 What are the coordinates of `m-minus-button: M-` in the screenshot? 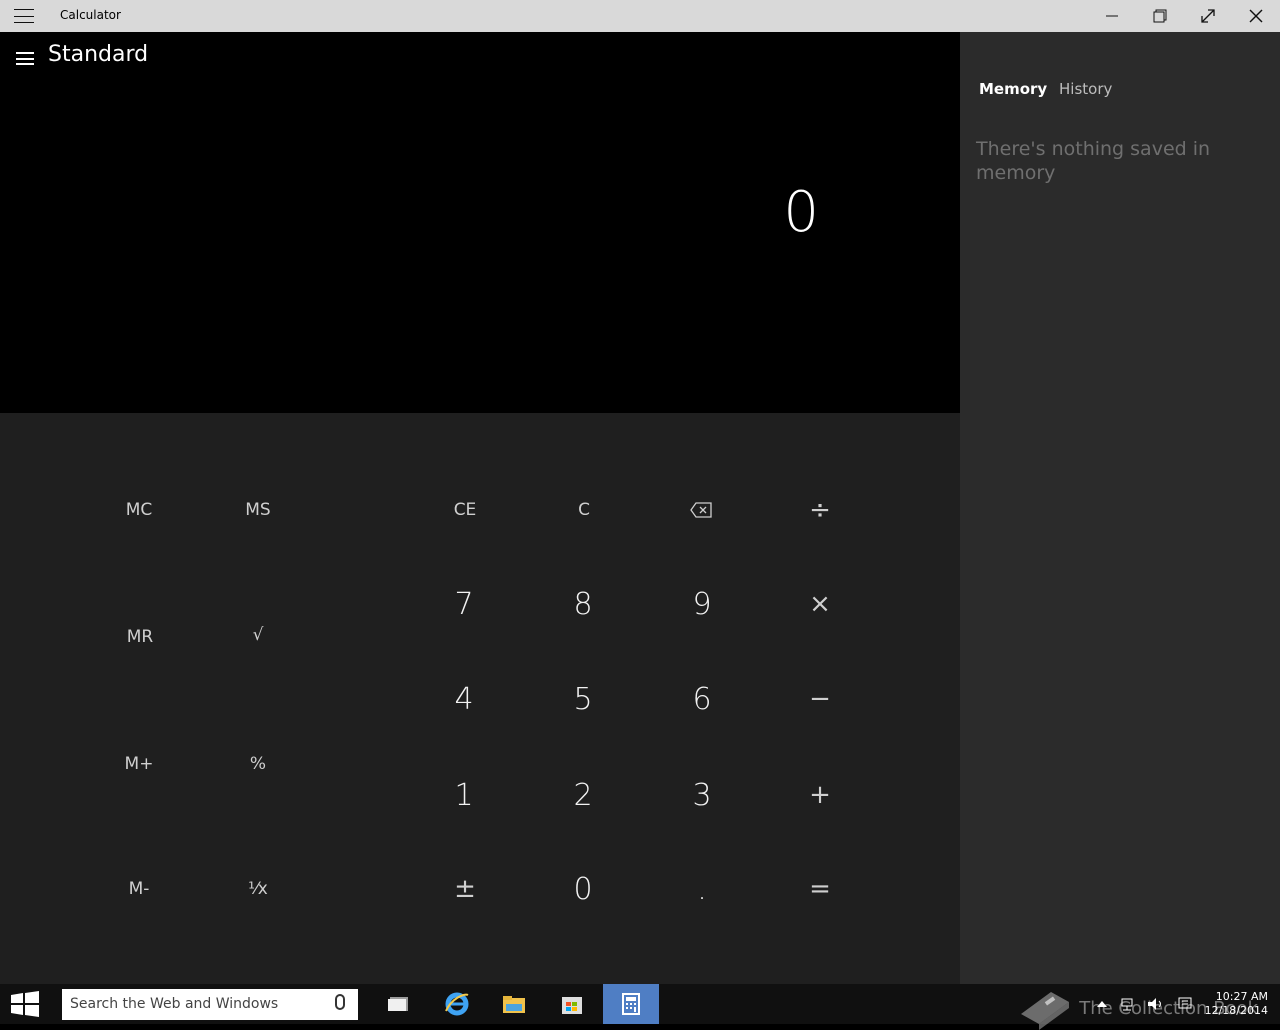 It's located at (139, 889).